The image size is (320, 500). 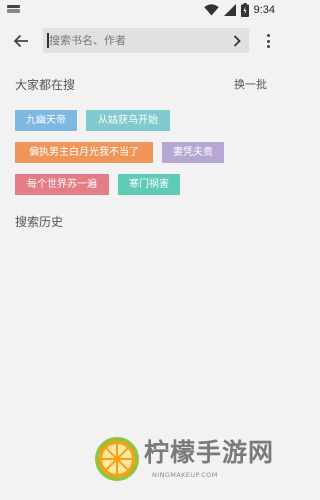 I want to click on hot-tag-label: 妻凭夫贵, so click(x=193, y=152).